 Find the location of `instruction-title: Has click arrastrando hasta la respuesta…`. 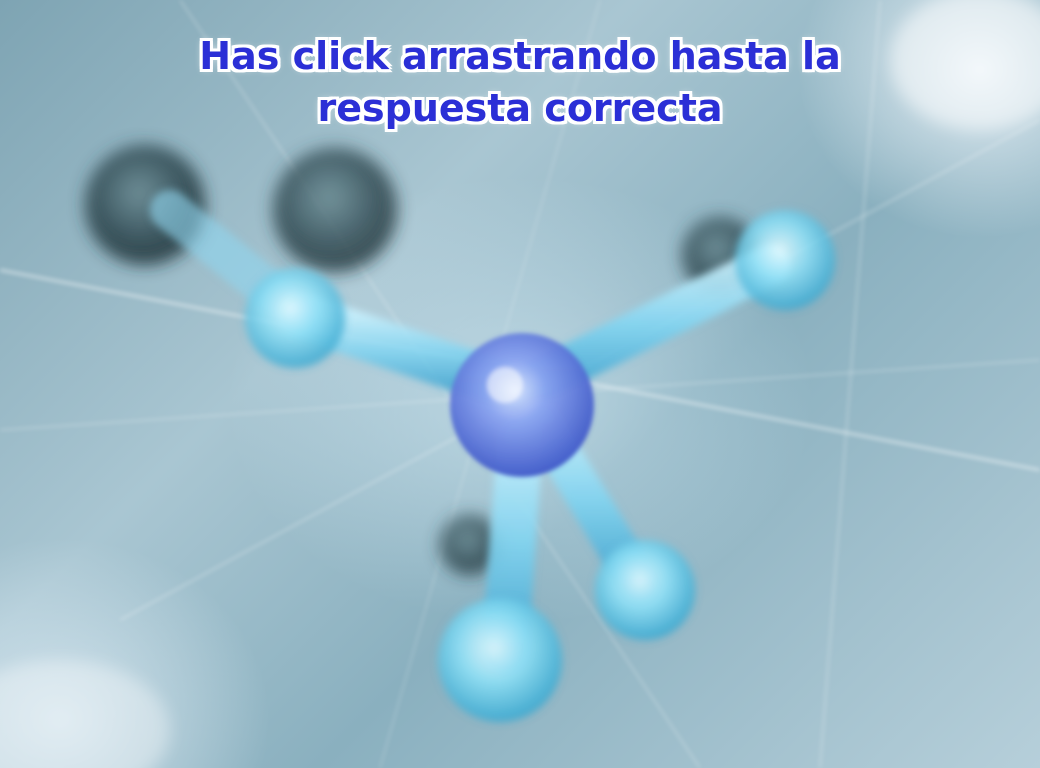

instruction-title: Has click arrastrando hasta la respuesta… is located at coordinates (520, 82).